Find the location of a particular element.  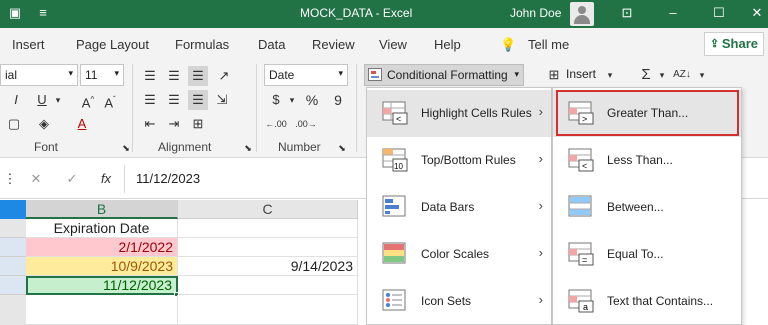

conditional-formatting-button: Conditional Formatting ▾ is located at coordinates (444, 75).